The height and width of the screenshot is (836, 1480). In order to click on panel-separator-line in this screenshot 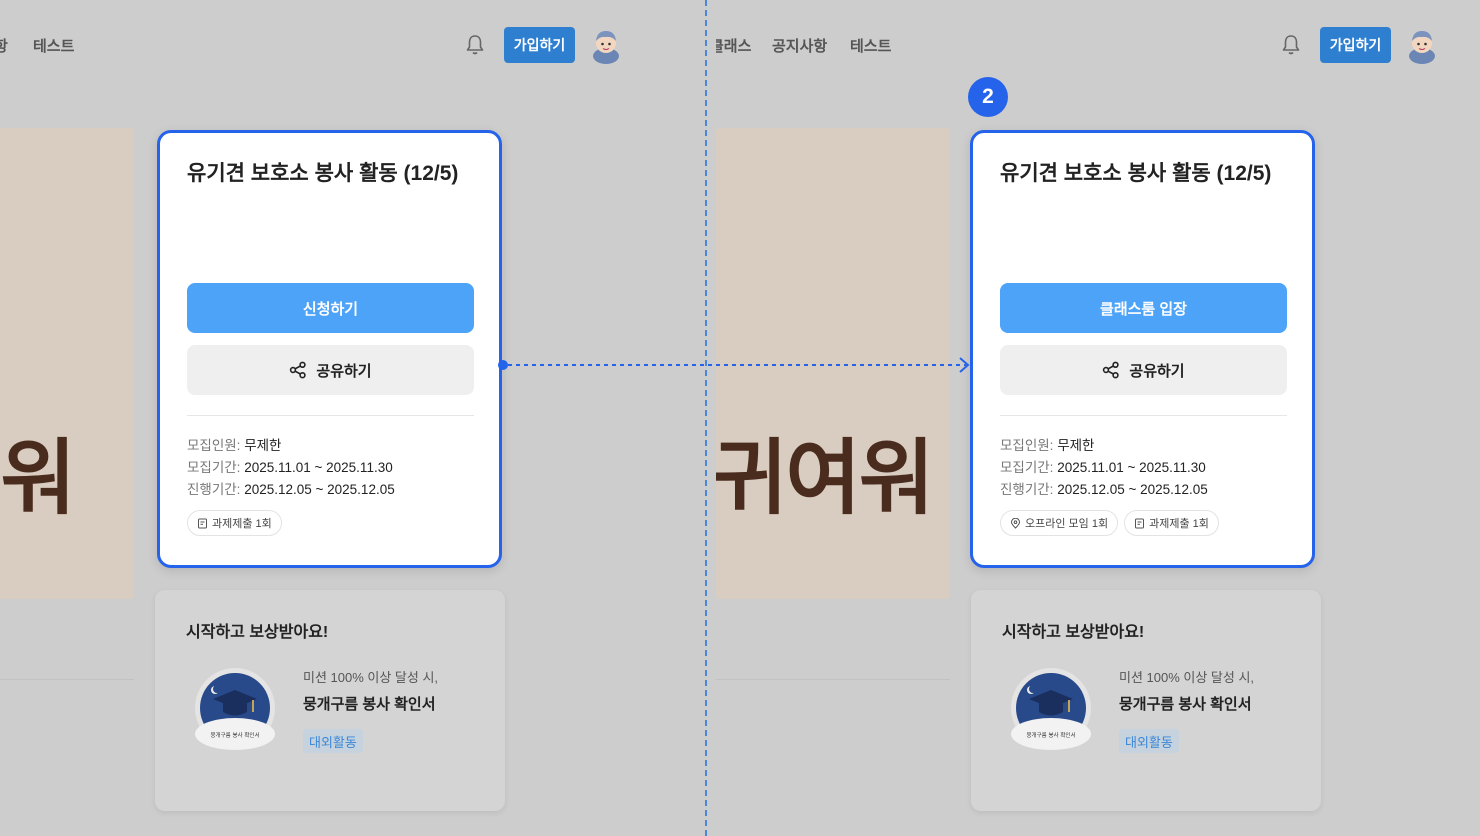, I will do `click(706, 418)`.